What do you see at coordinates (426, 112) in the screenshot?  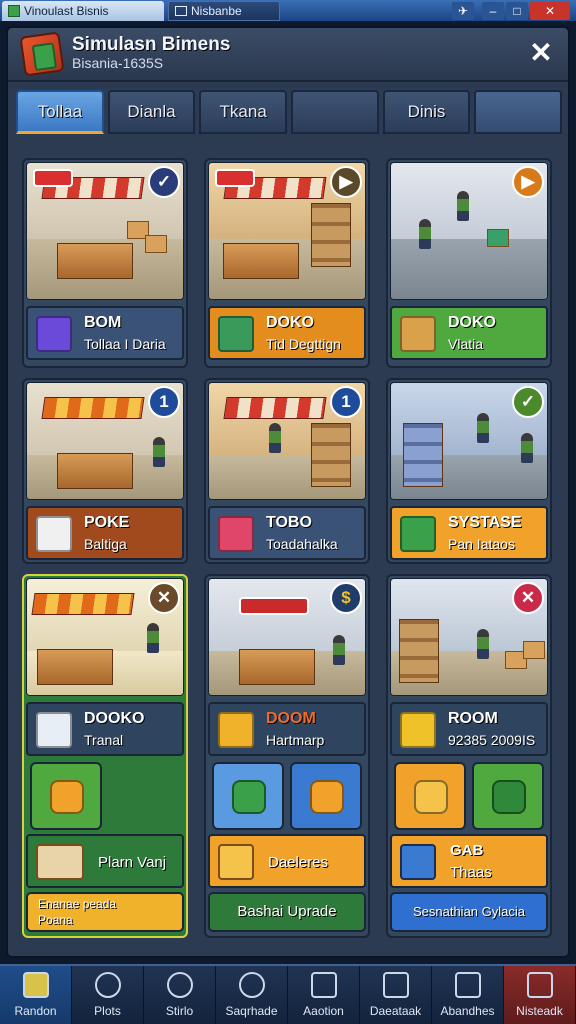 I see `tab-dinis: Dinis` at bounding box center [426, 112].